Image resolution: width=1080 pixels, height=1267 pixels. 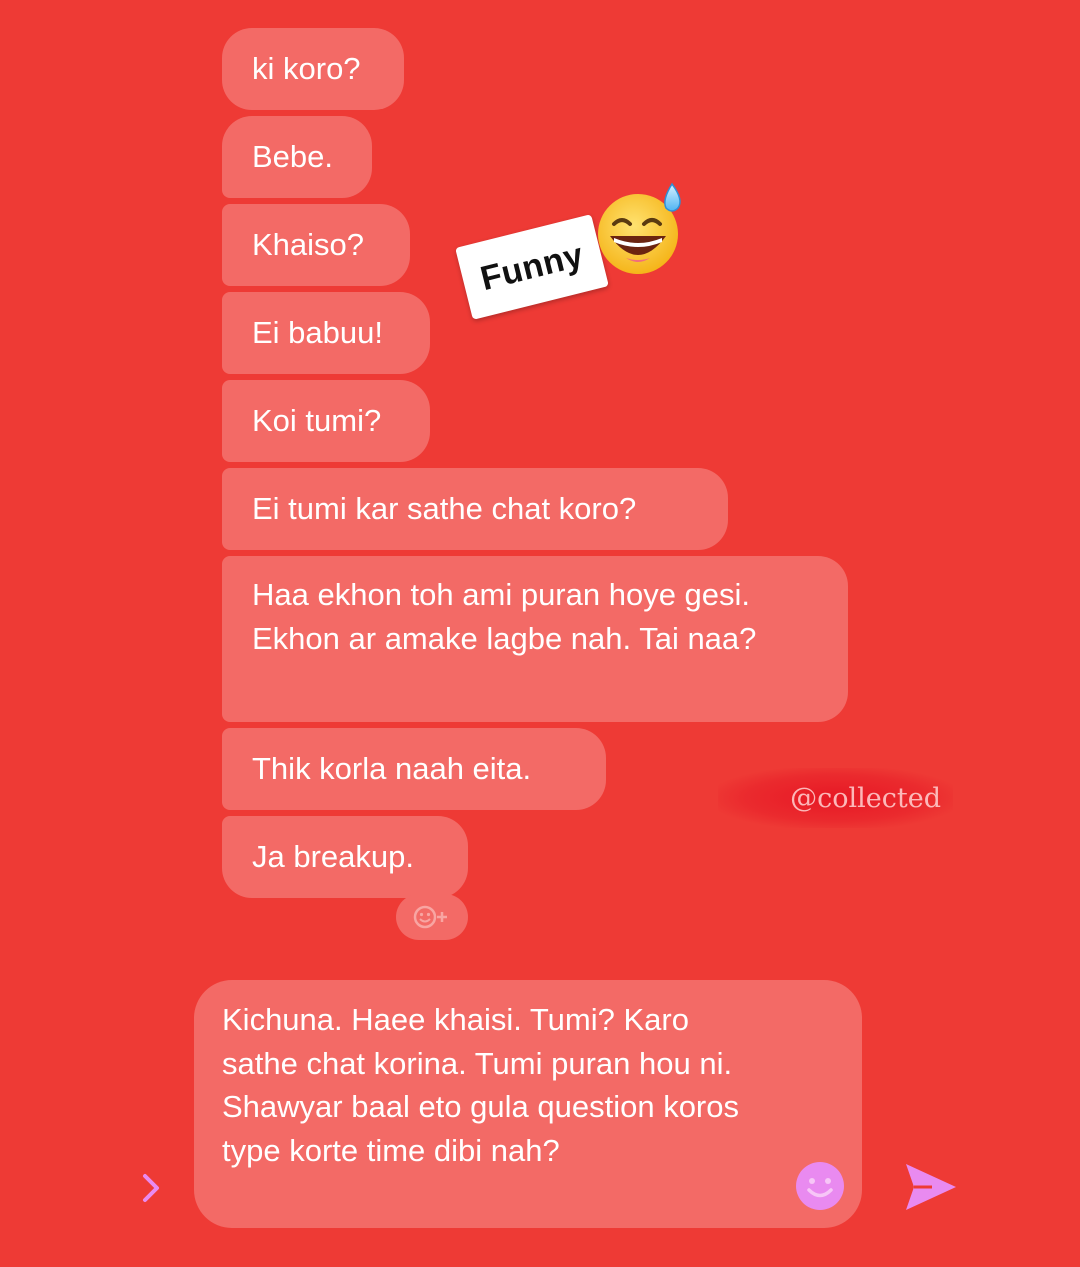 I want to click on message-text: ki koro?, so click(x=306, y=68).